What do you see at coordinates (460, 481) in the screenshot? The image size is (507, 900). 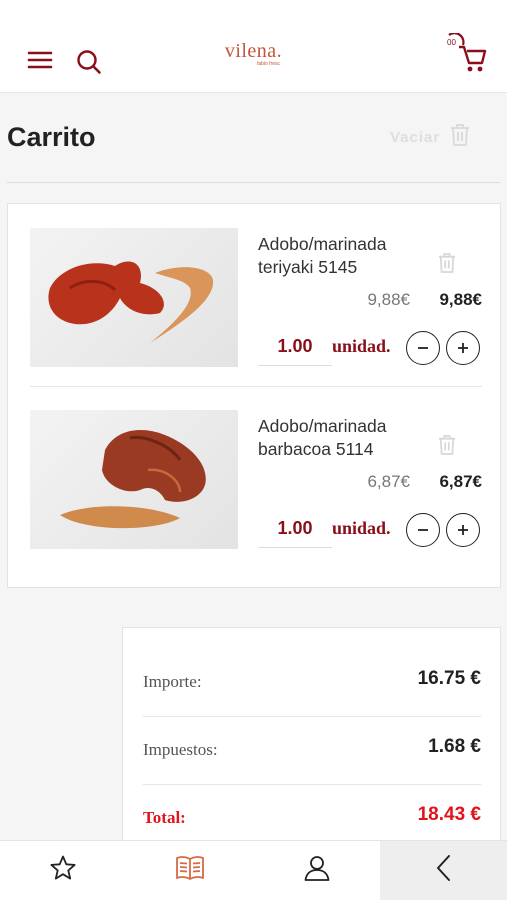 I see `line-price: 6,87€` at bounding box center [460, 481].